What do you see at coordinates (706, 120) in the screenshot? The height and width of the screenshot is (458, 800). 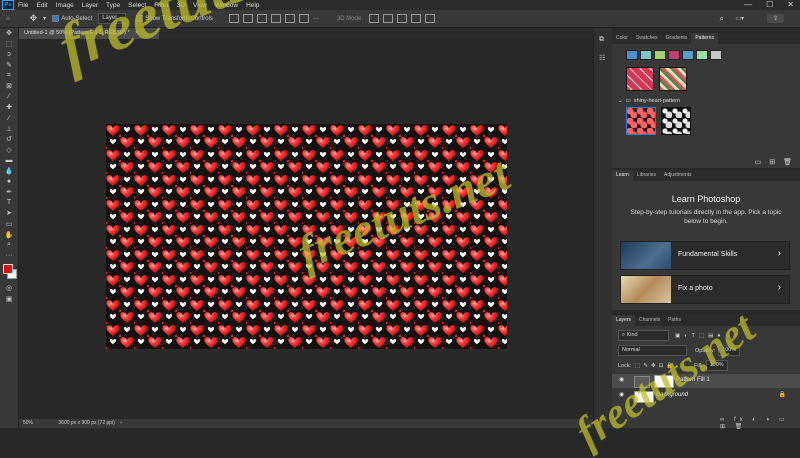 I see `group-pattern-thumbs` at bounding box center [706, 120].